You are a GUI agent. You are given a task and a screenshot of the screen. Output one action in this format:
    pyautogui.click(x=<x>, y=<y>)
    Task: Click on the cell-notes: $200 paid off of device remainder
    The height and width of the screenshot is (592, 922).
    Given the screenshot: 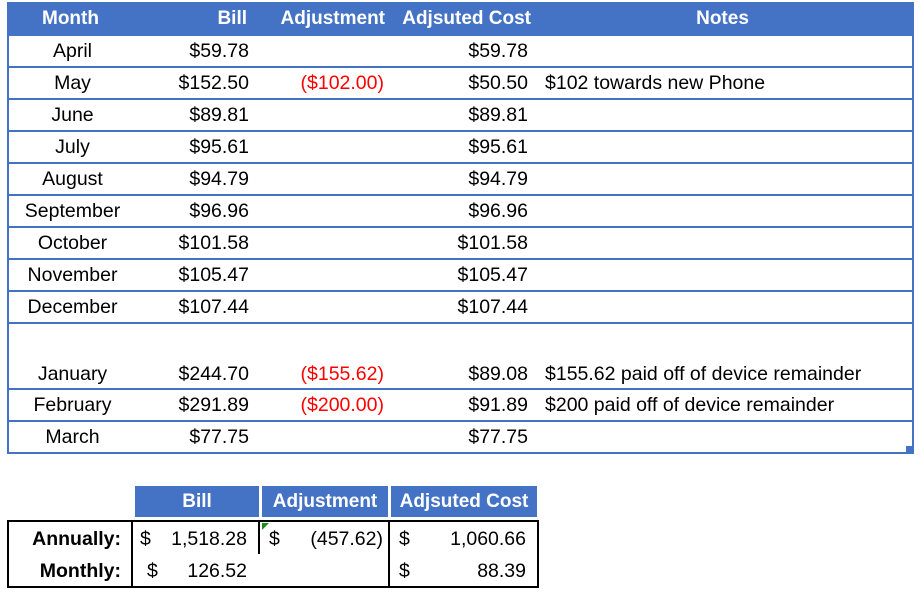 What is the action you would take?
    pyautogui.click(x=681, y=405)
    